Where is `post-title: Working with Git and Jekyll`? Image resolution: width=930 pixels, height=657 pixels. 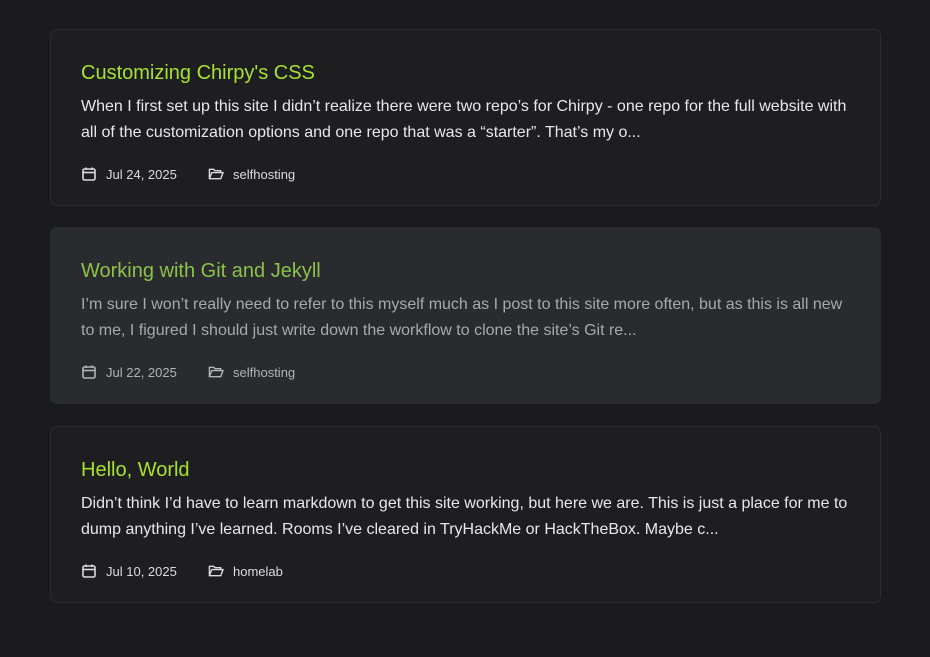 post-title: Working with Git and Jekyll is located at coordinates (201, 271).